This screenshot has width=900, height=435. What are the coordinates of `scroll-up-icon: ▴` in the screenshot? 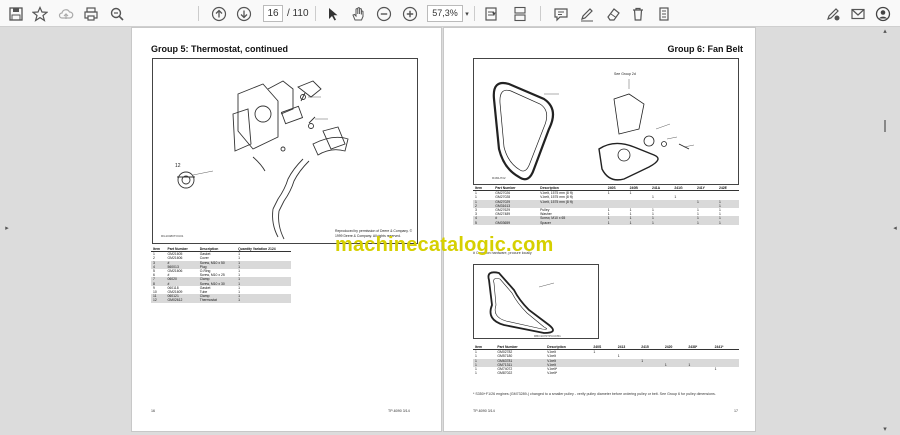 It's located at (885, 31).